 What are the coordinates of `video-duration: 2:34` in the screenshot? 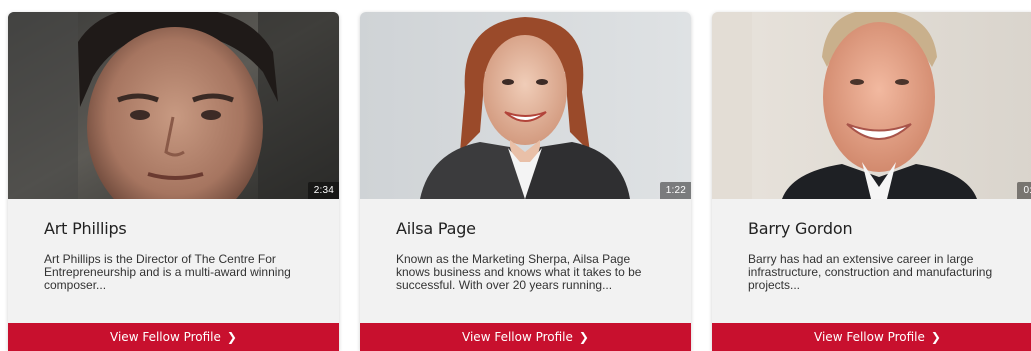 It's located at (323, 190).